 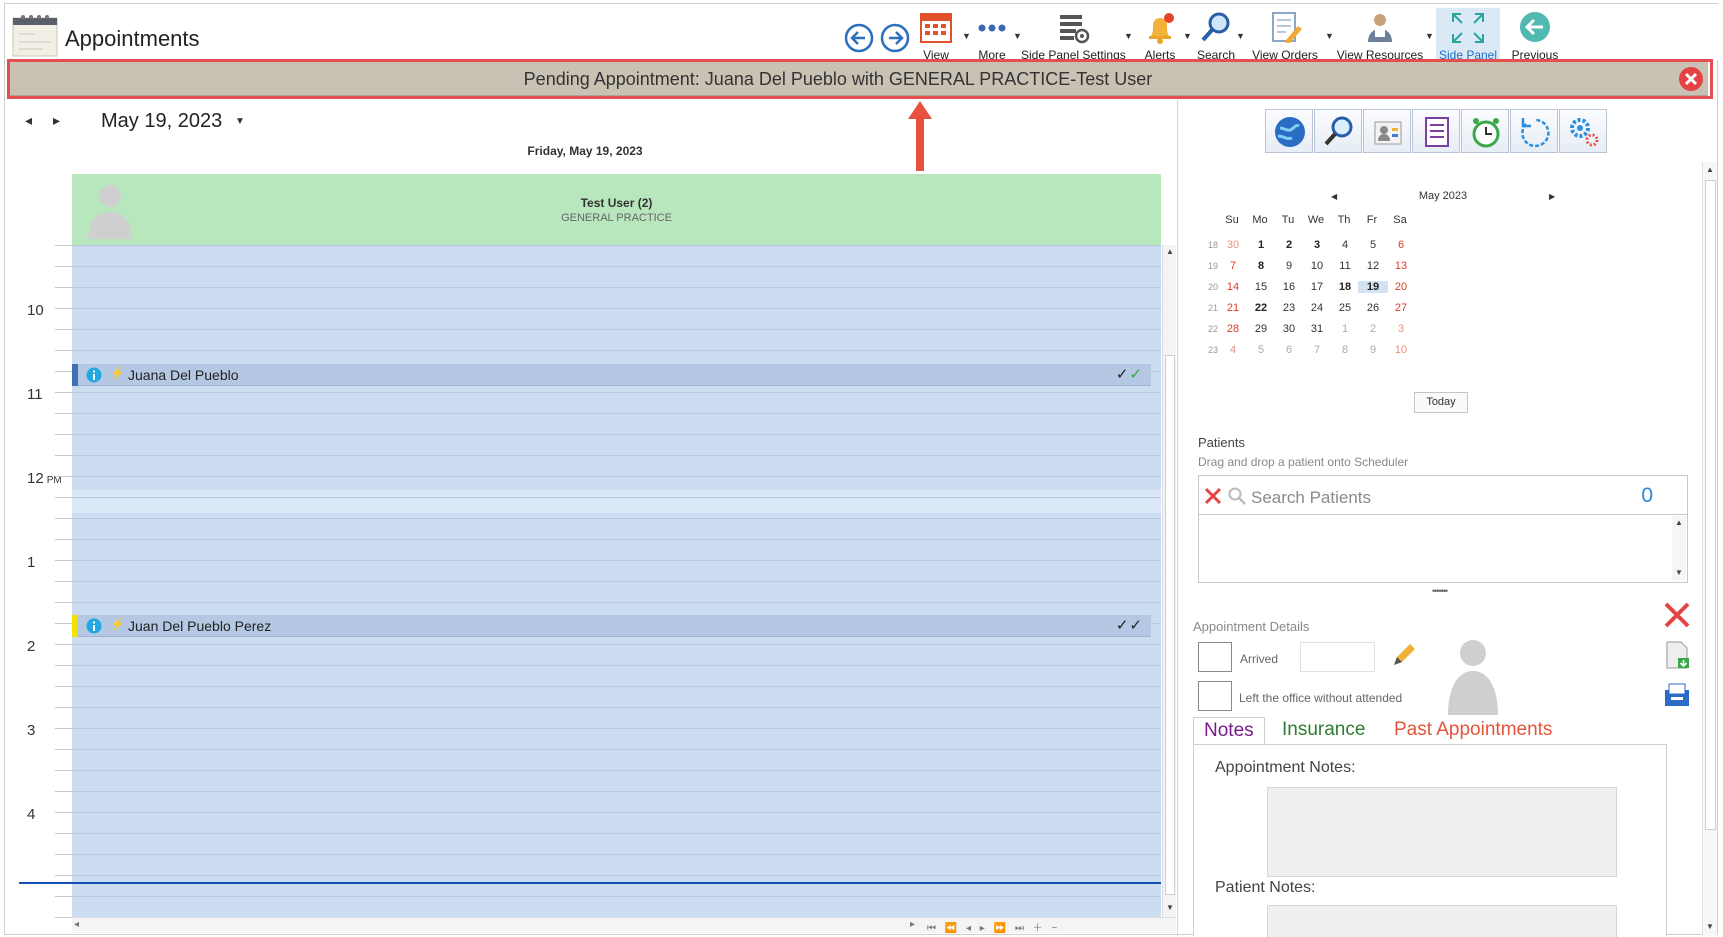 What do you see at coordinates (1443, 495) in the screenshot?
I see `patient-search-box: Search Patients 0` at bounding box center [1443, 495].